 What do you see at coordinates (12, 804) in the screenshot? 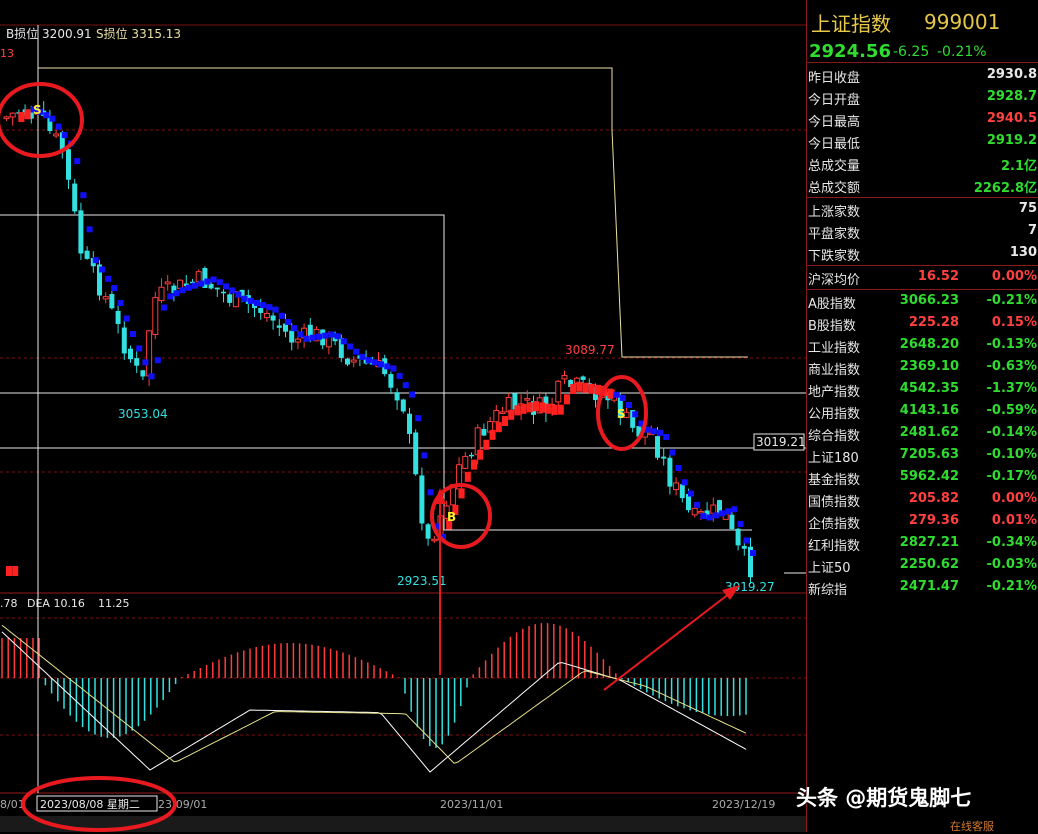
I see `date-left: 8/01` at bounding box center [12, 804].